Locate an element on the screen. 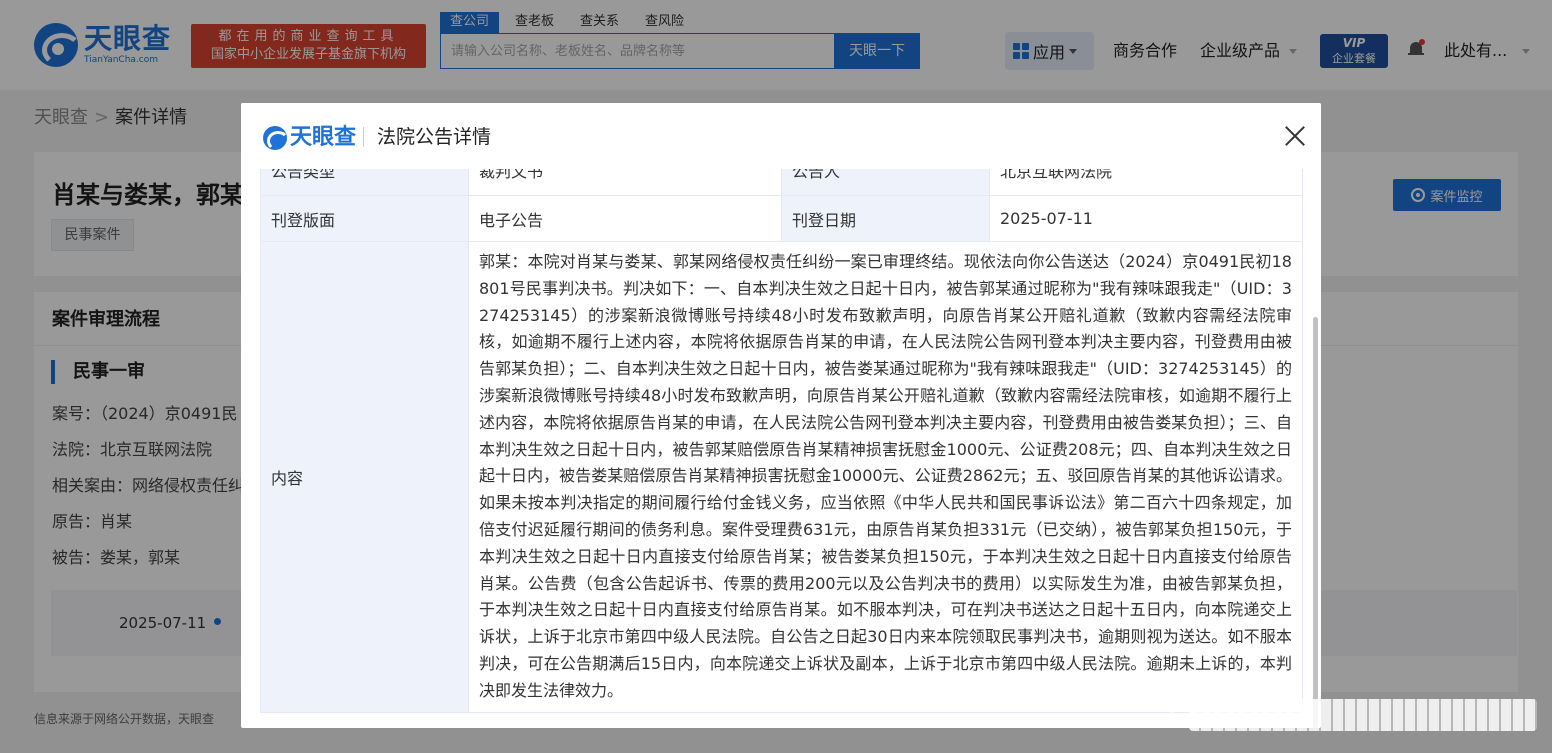 The width and height of the screenshot is (1552, 753). notice-type-value: 裁判文书 is located at coordinates (625, 182).